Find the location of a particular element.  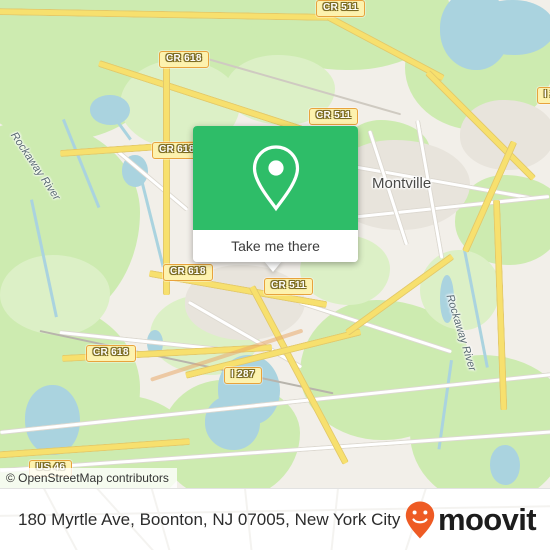

take-me-there-button: Take me there is located at coordinates (275, 246).